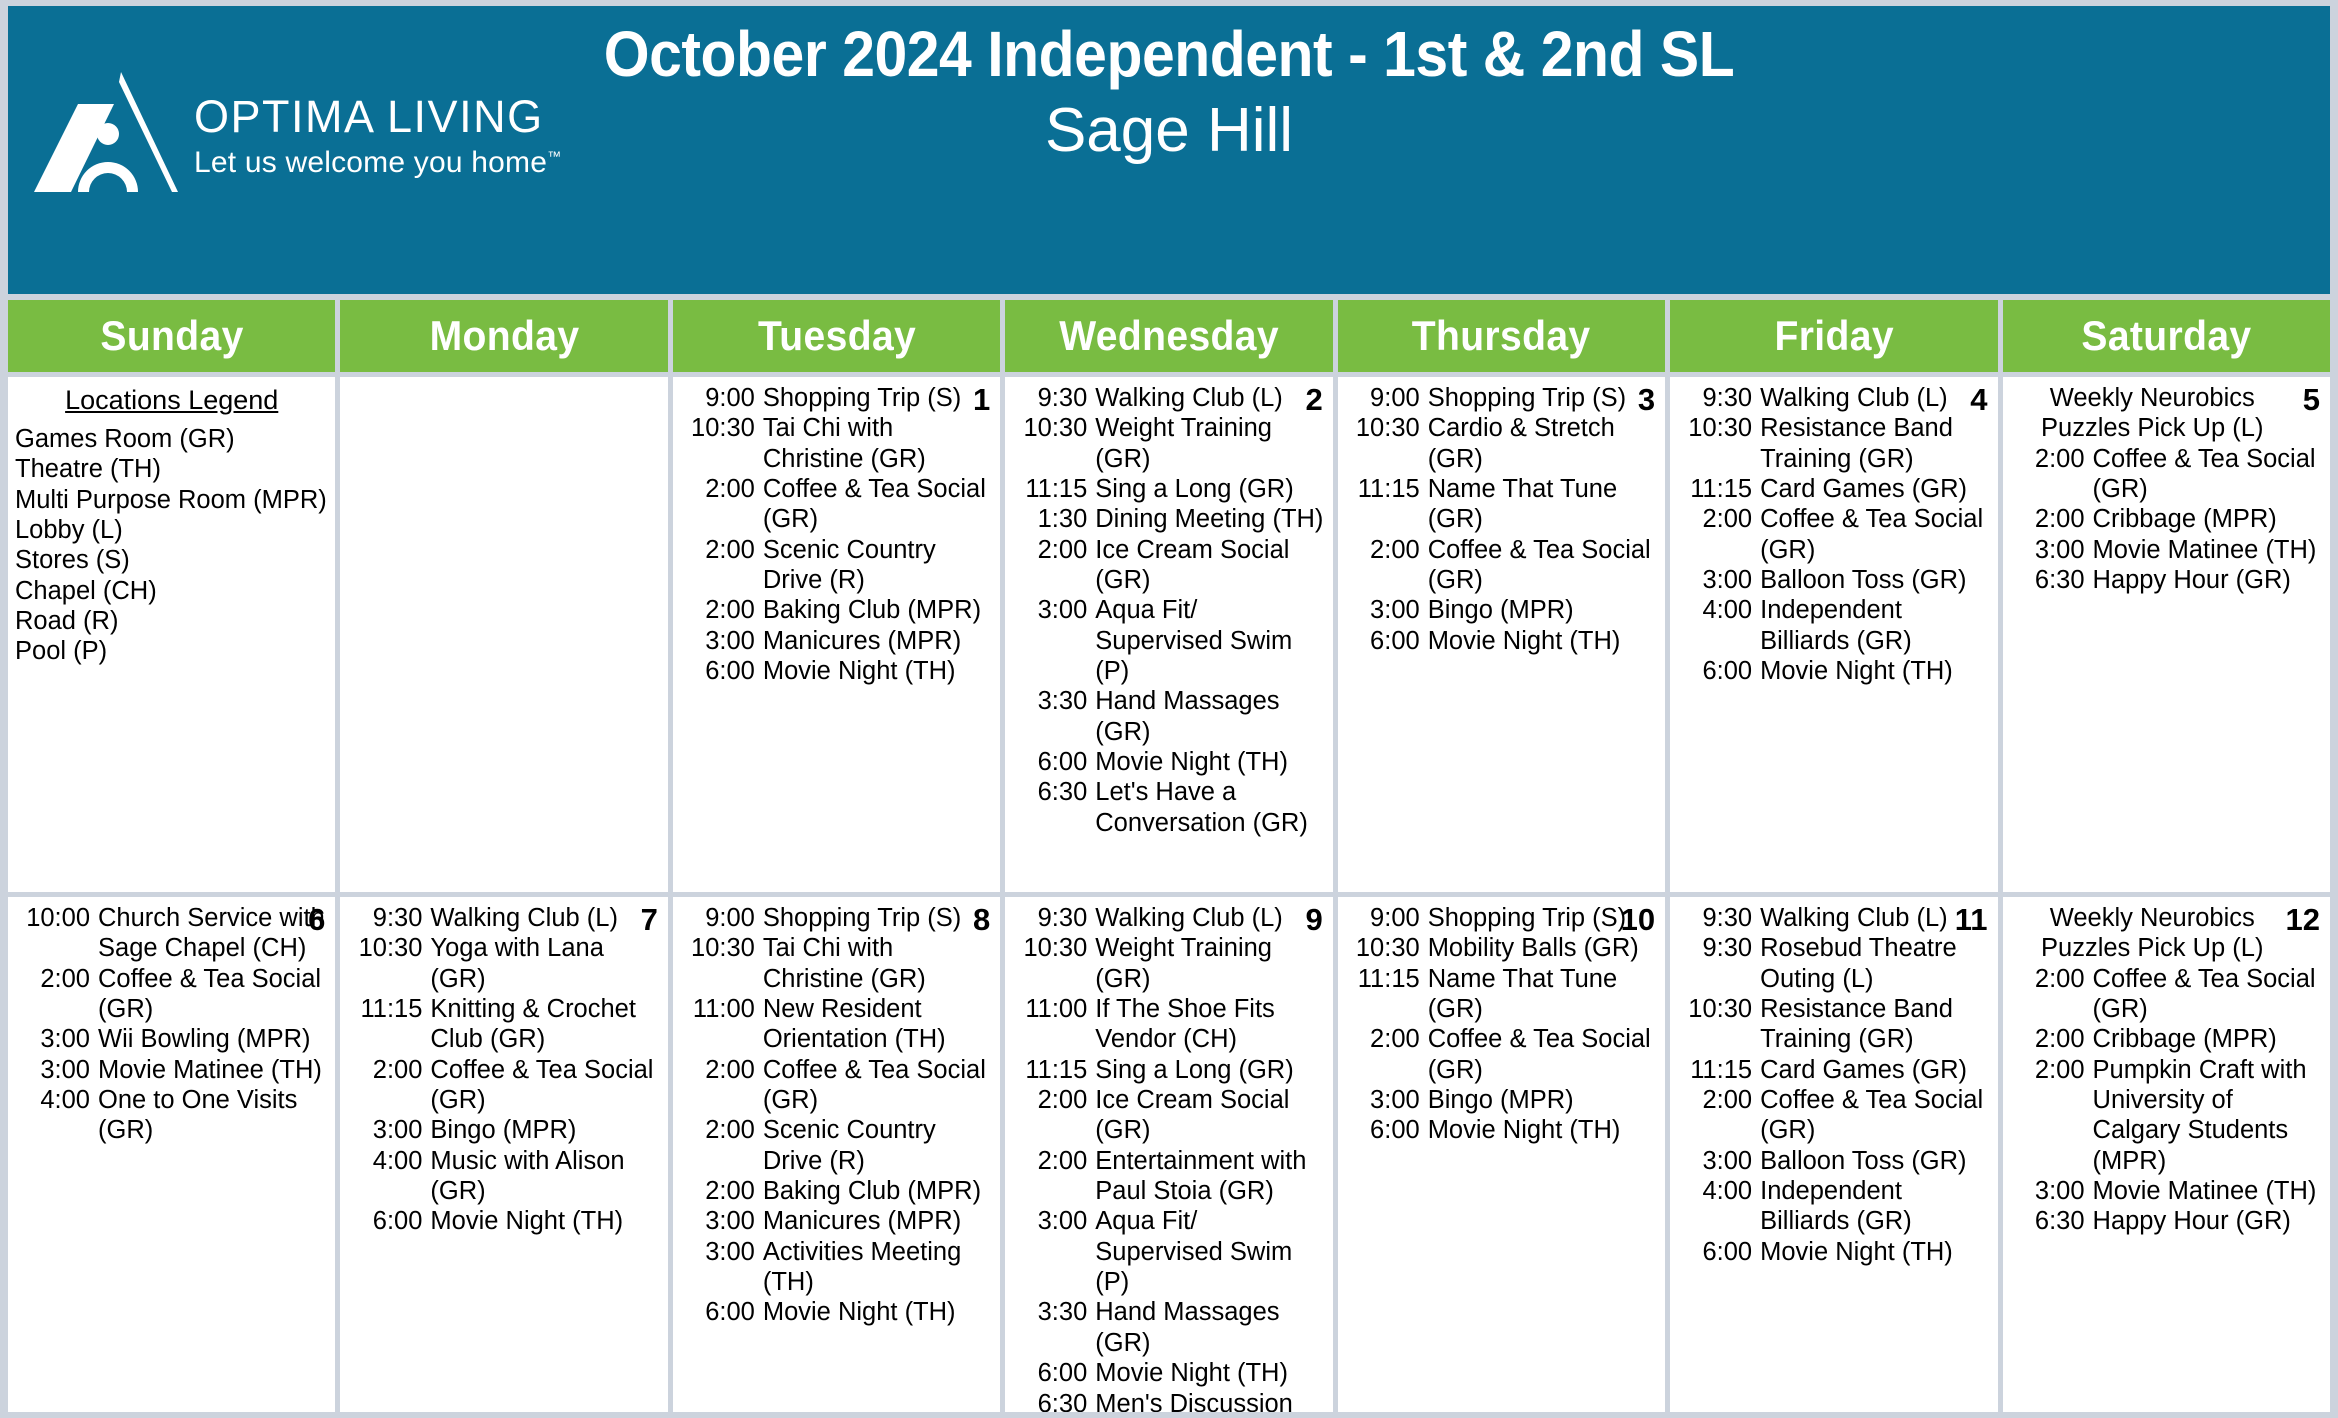  Describe the element at coordinates (503, 1176) in the screenshot. I see `event-item: 4:00 Music with Alison (GR)` at that location.